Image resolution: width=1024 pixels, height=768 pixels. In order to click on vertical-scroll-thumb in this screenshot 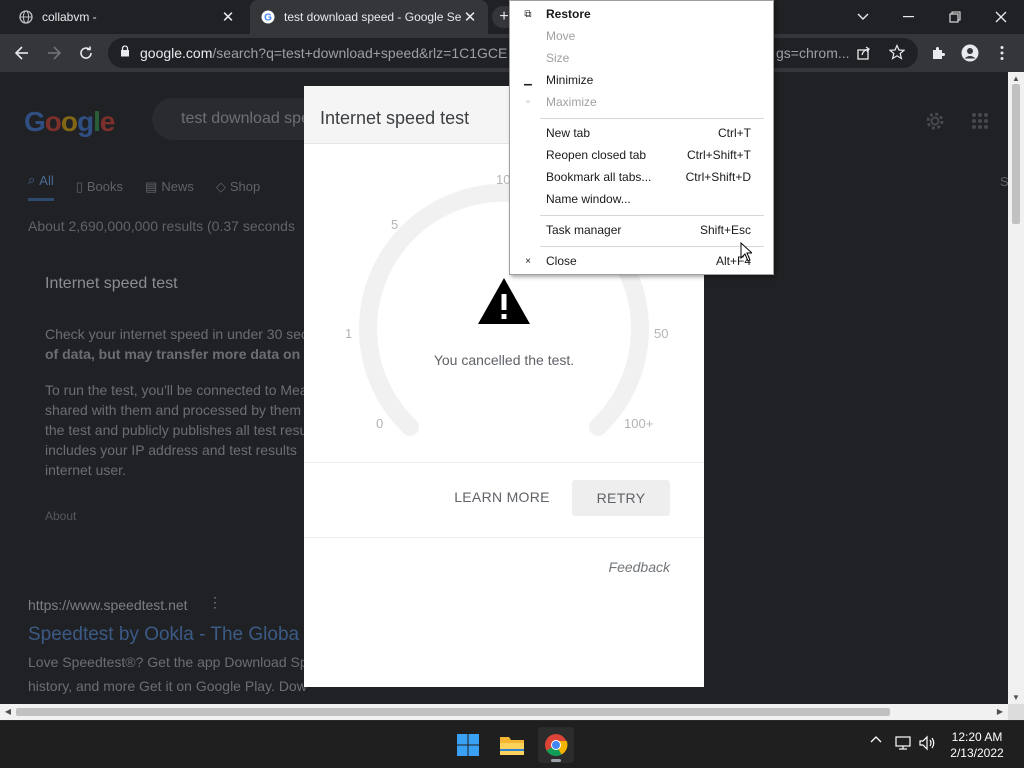, I will do `click(1016, 154)`.